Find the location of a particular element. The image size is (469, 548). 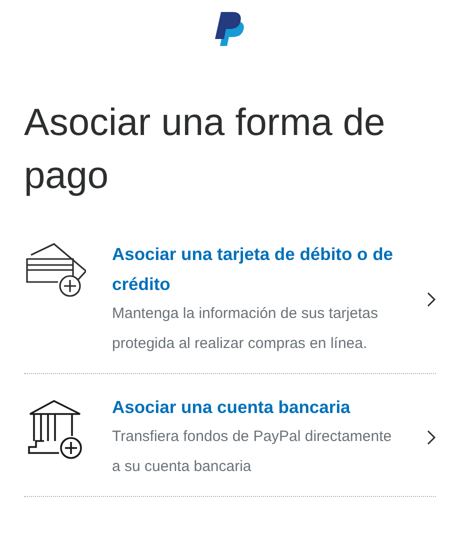

option-link: Asociar una cuenta bancaria is located at coordinates (258, 407).